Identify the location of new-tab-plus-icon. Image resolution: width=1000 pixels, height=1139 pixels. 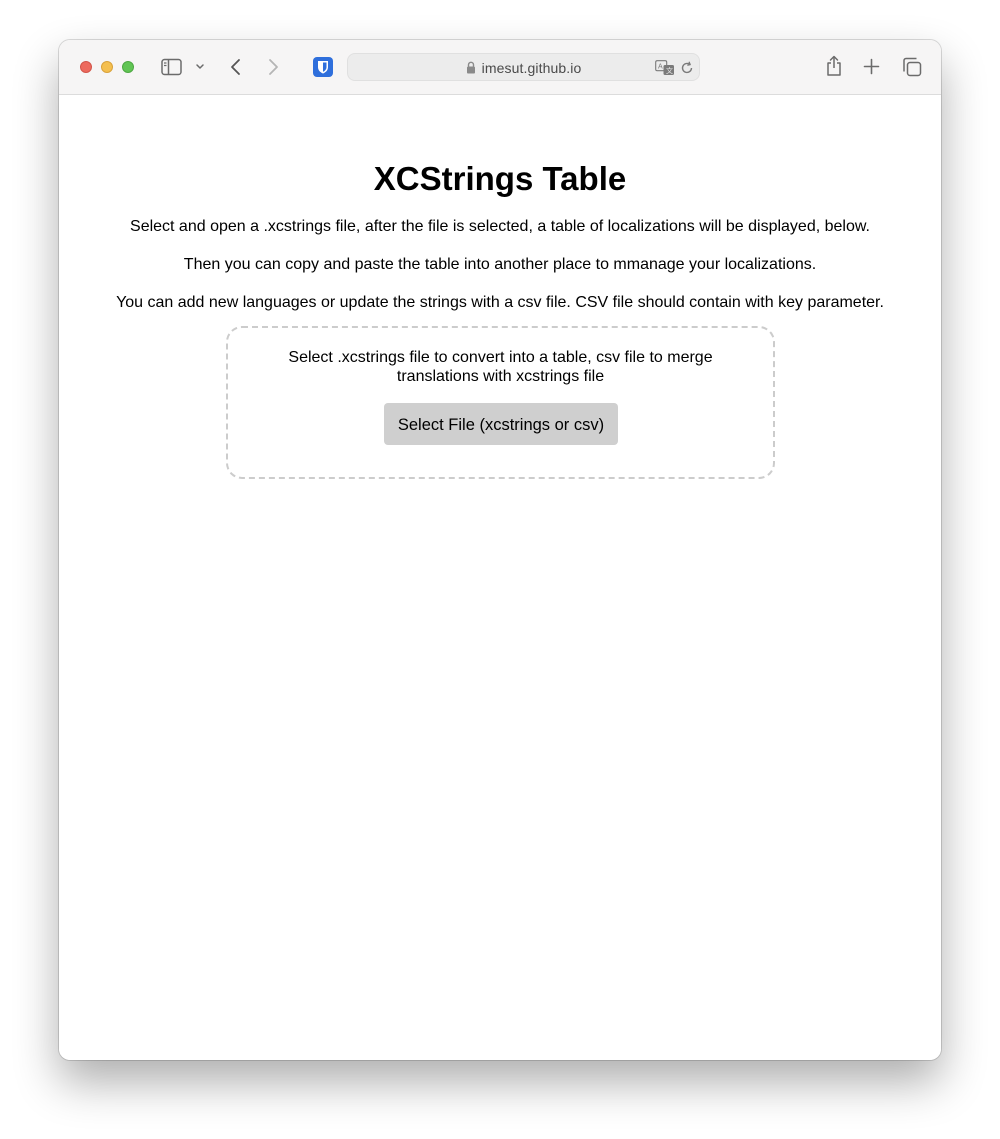
(871, 66).